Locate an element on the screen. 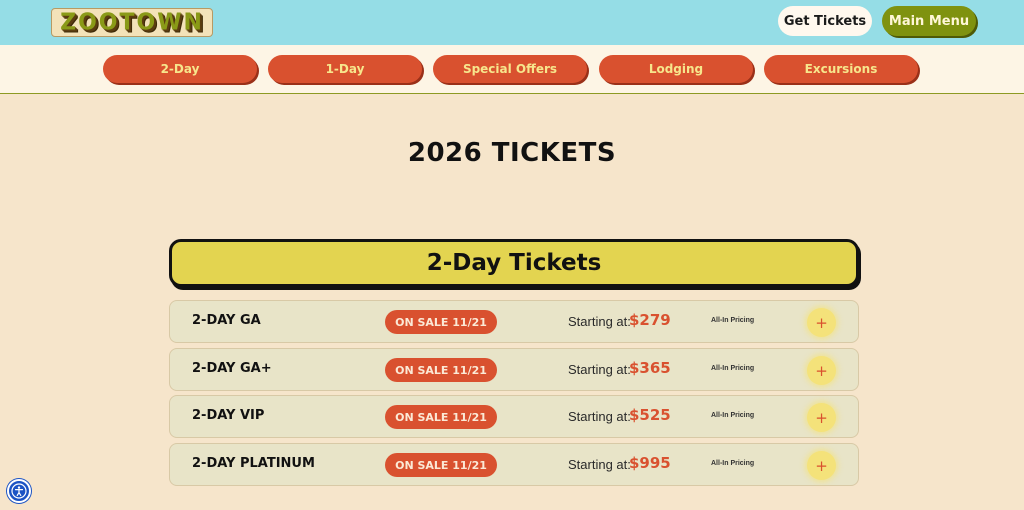 This screenshot has width=1024, height=510. ticket-price: $279 is located at coordinates (650, 320).